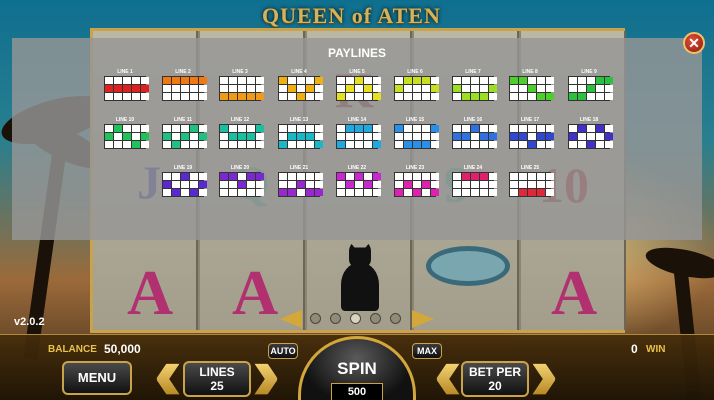  Describe the element at coordinates (494, 372) in the screenshot. I see `bet-per-label: BET PER` at that location.